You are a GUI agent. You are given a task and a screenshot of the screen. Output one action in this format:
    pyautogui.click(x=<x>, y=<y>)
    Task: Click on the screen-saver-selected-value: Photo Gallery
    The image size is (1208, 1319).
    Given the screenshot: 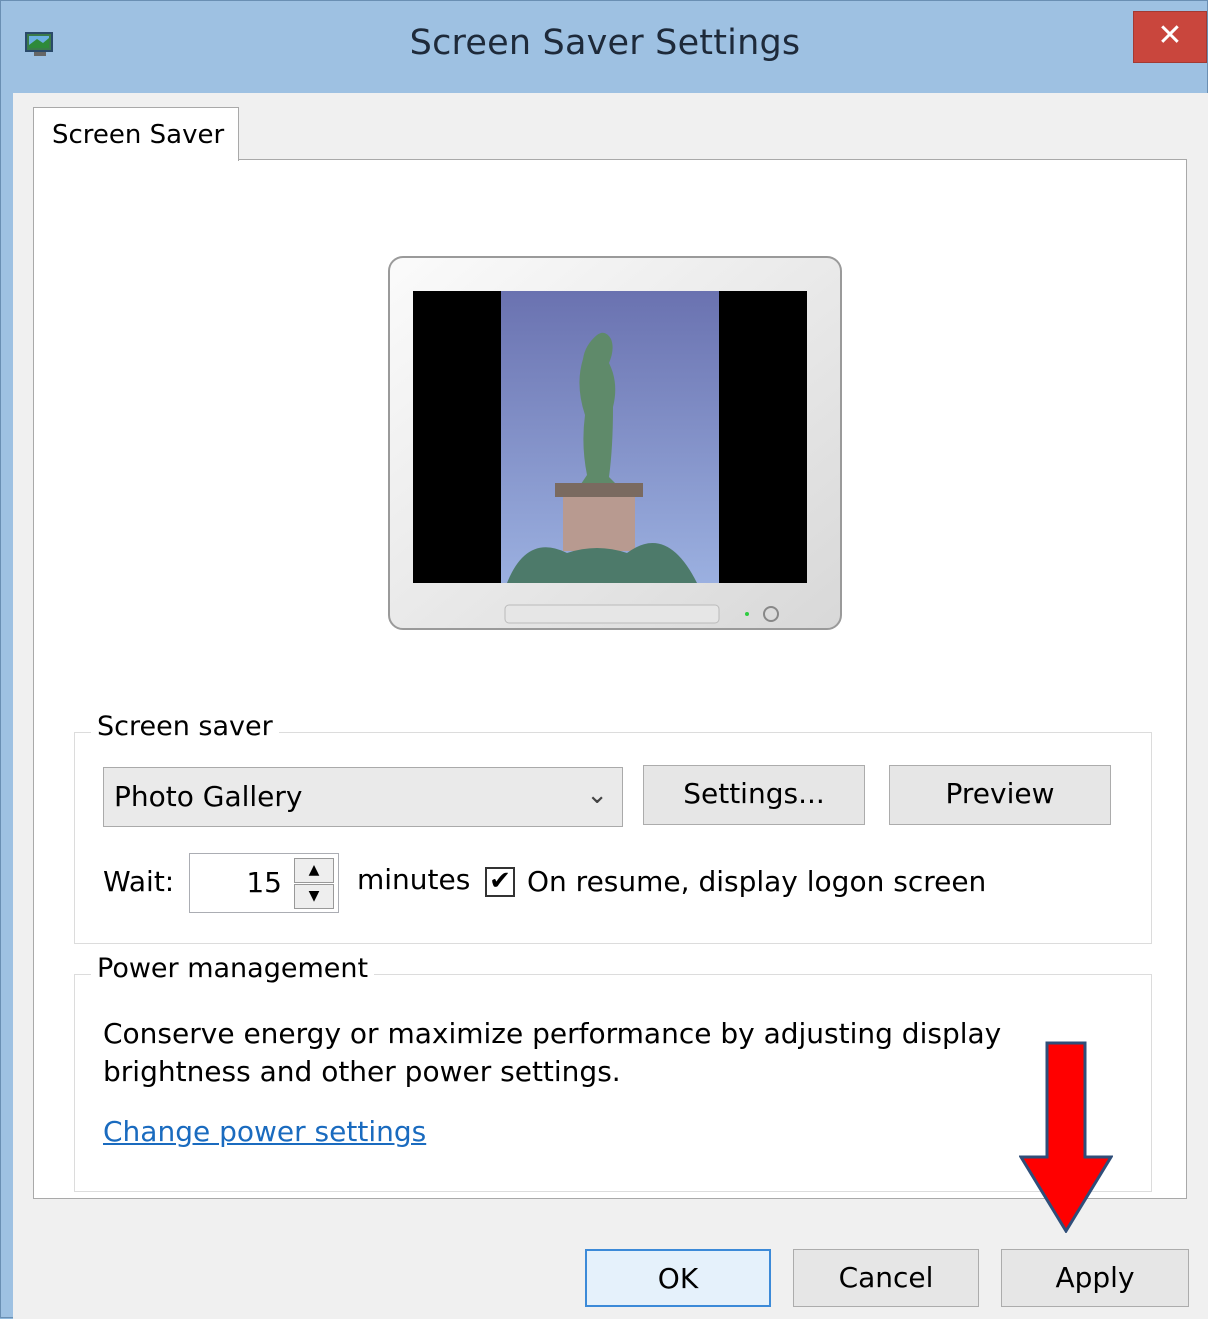 What is the action you would take?
    pyautogui.click(x=208, y=796)
    